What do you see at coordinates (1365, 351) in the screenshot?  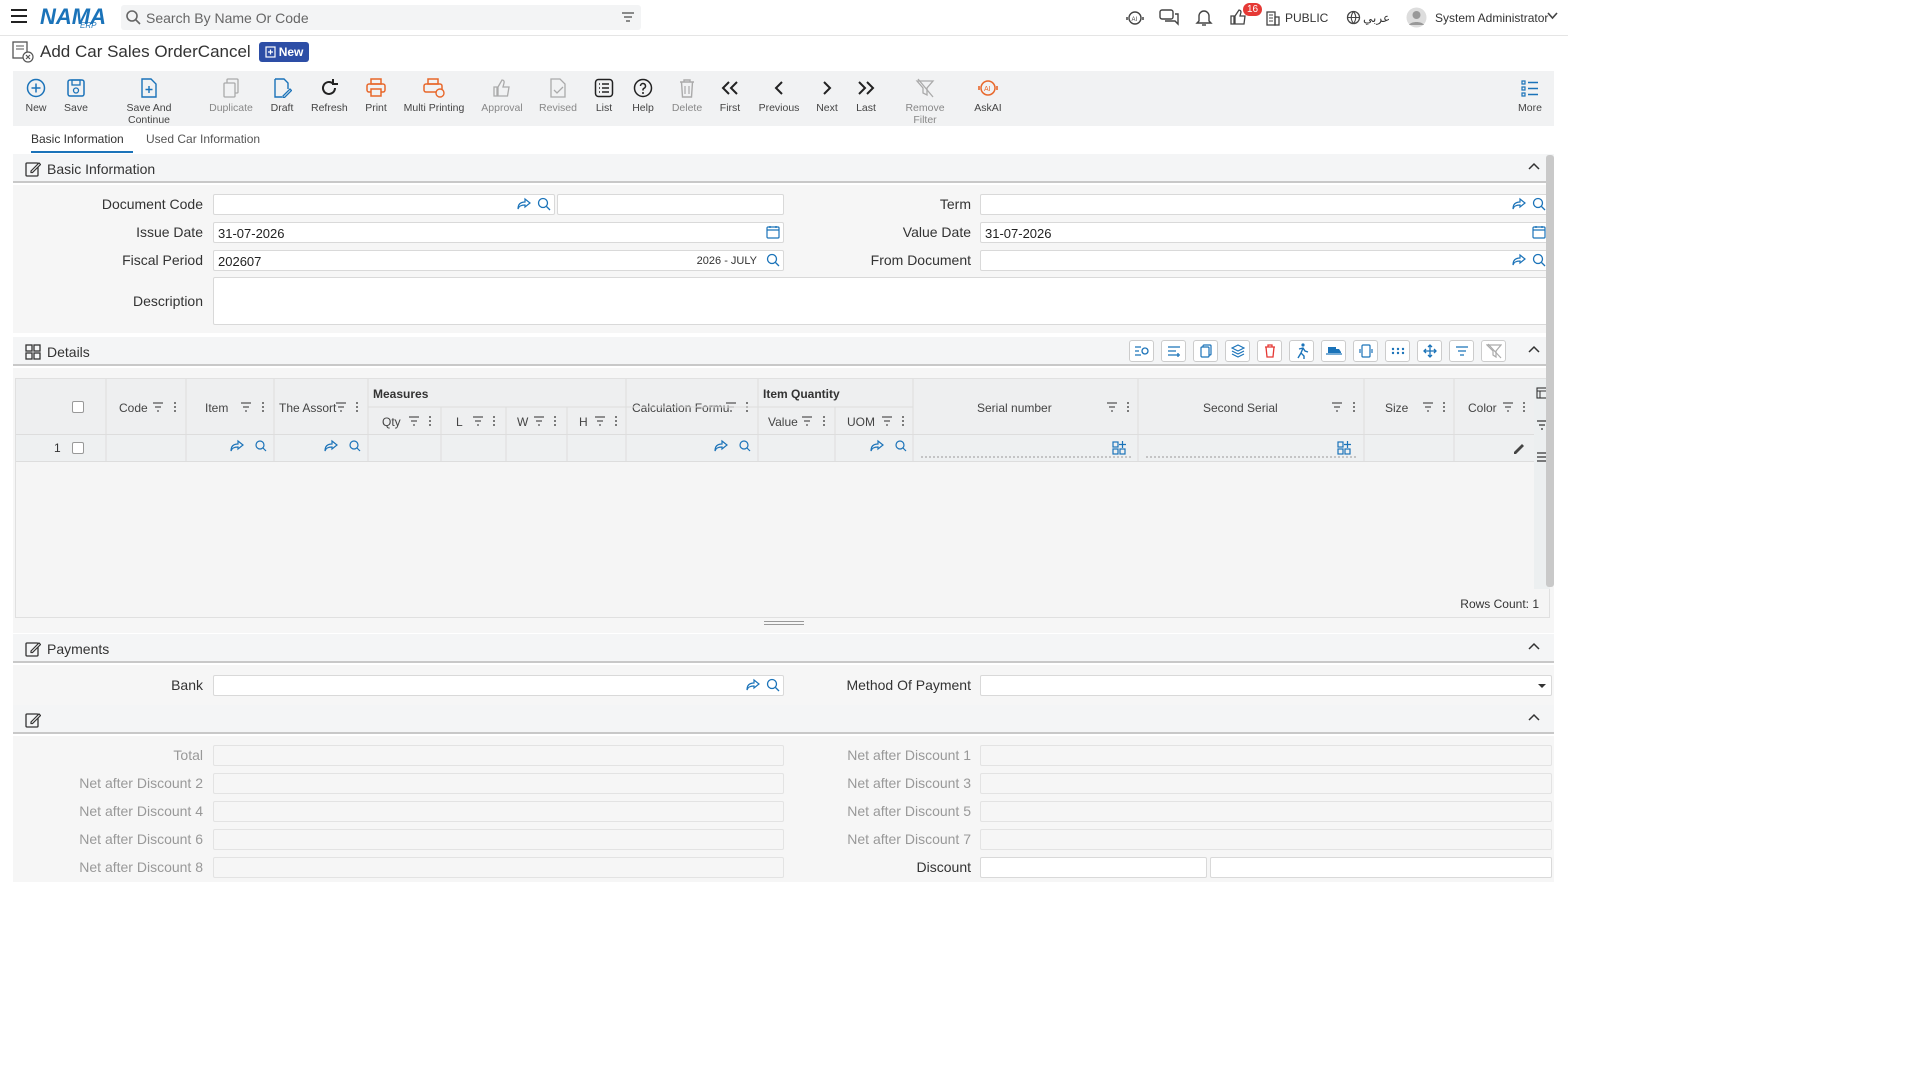 I see `columns-icon` at bounding box center [1365, 351].